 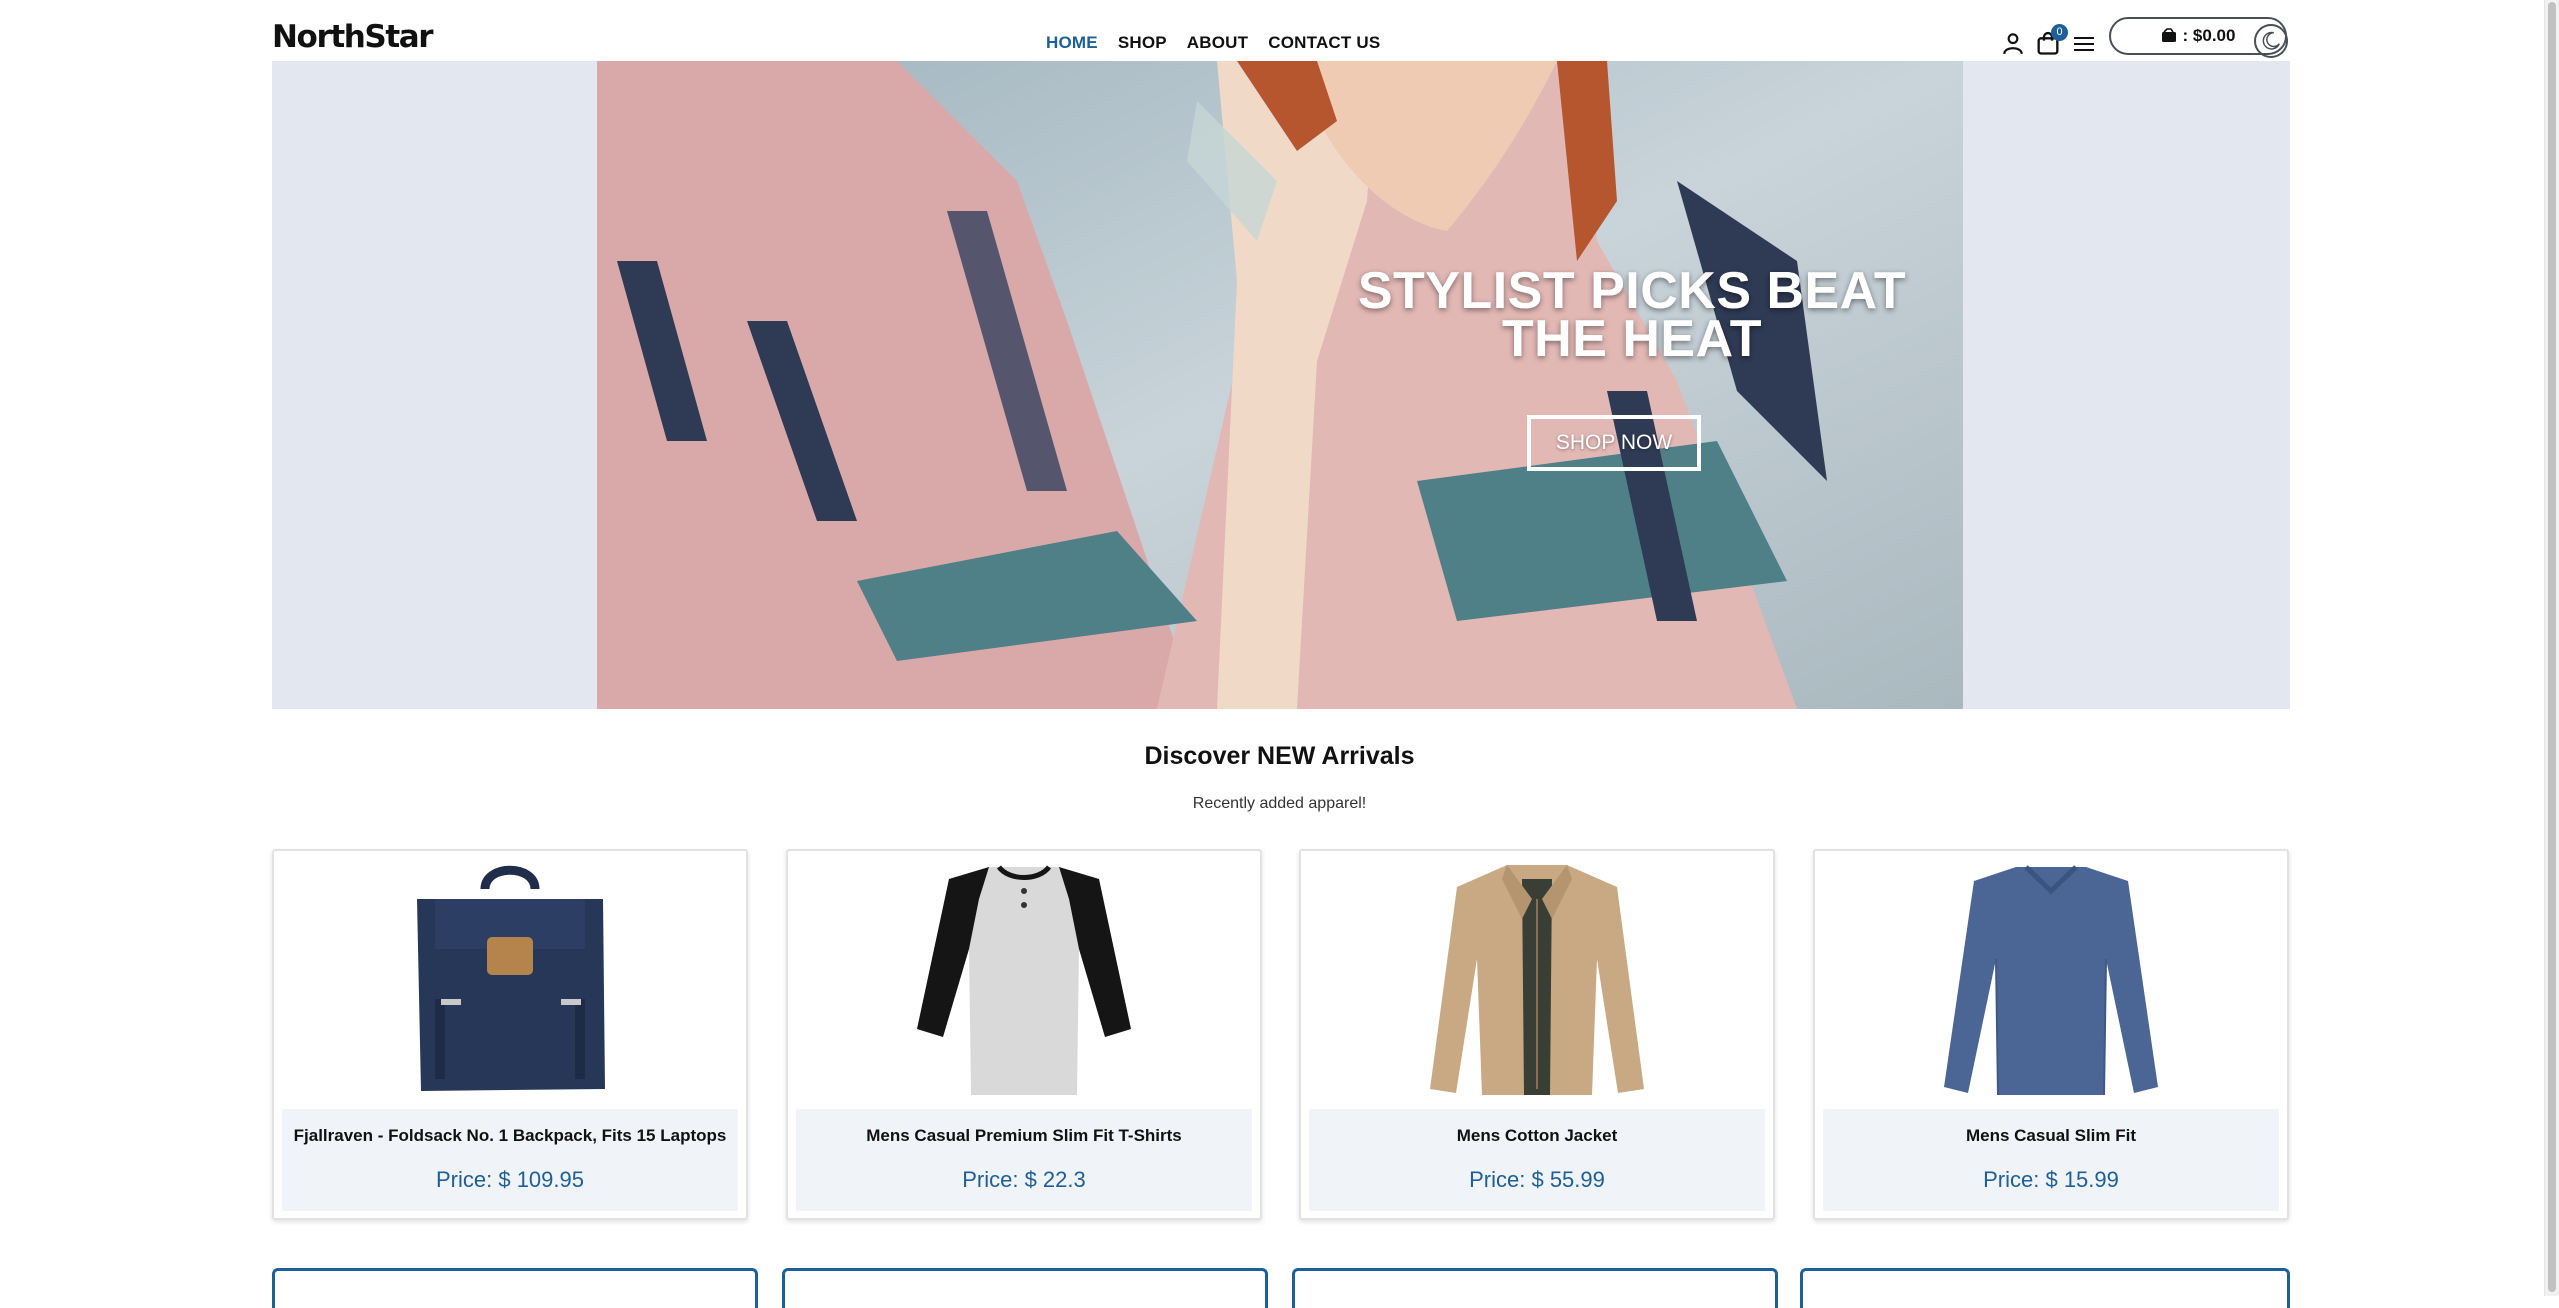 I want to click on product-price: Price: $ 22.3, so click(x=1024, y=1179).